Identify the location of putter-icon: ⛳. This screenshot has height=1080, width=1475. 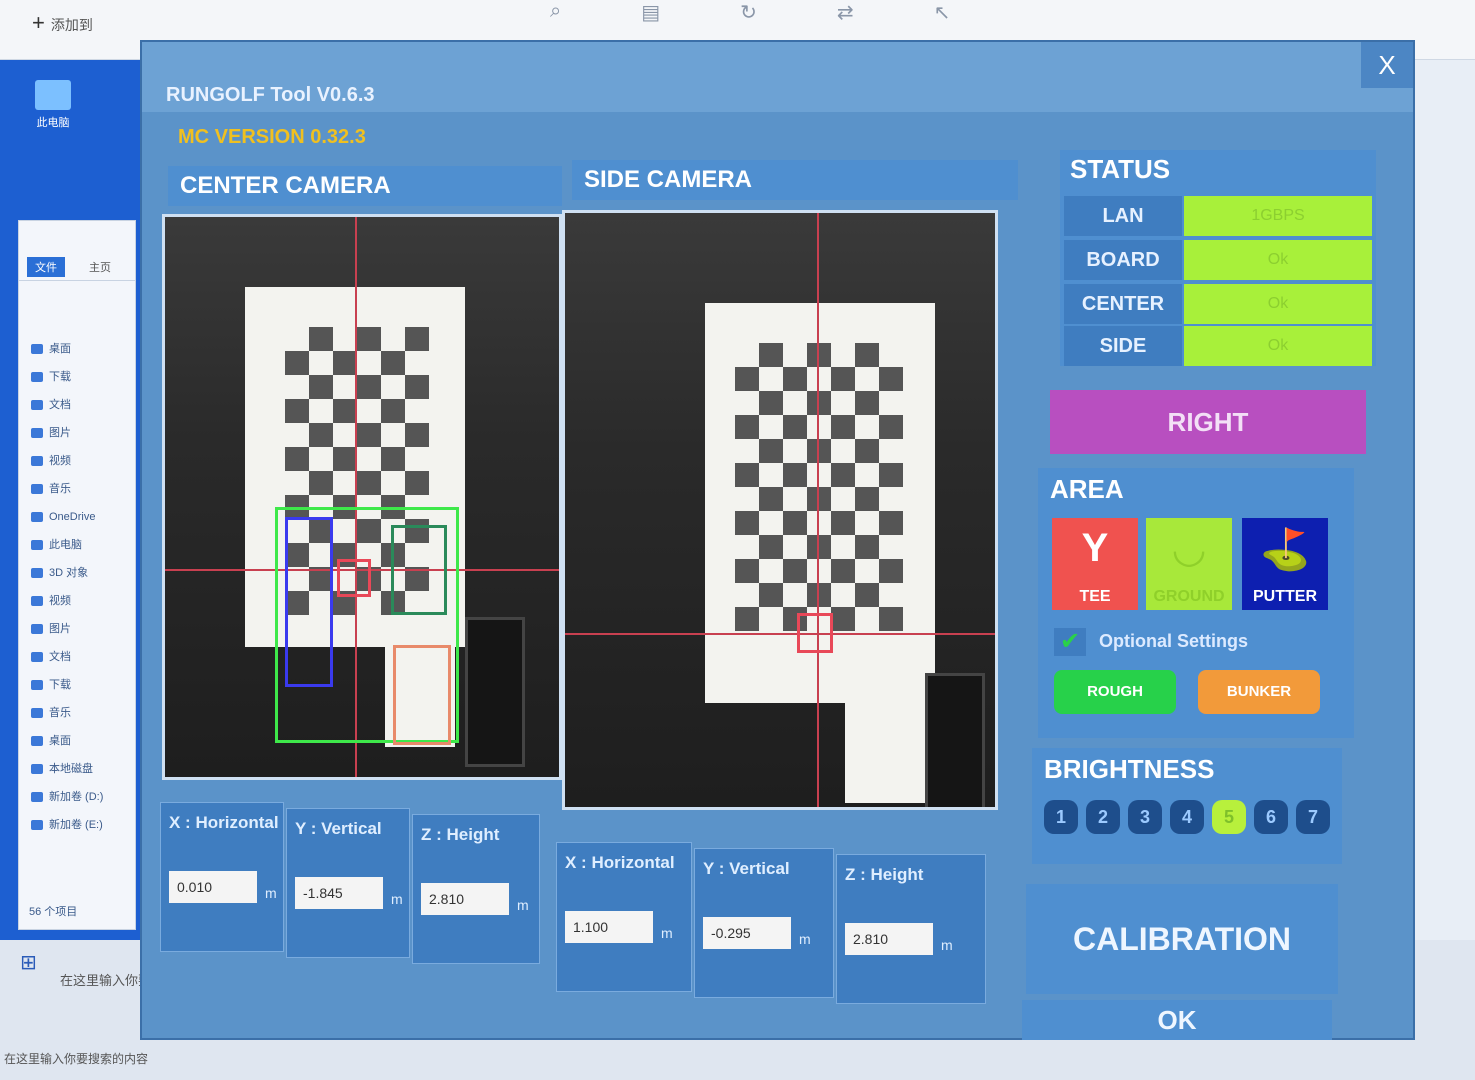
(1285, 550).